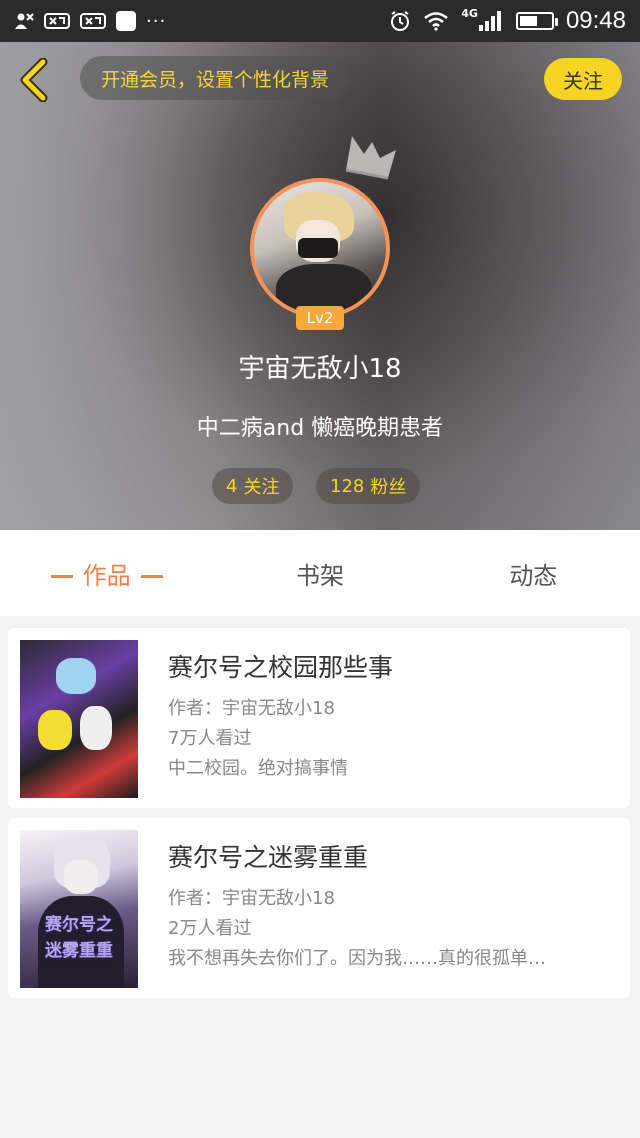 The image size is (640, 1138). I want to click on follow-button: 关注, so click(583, 79).